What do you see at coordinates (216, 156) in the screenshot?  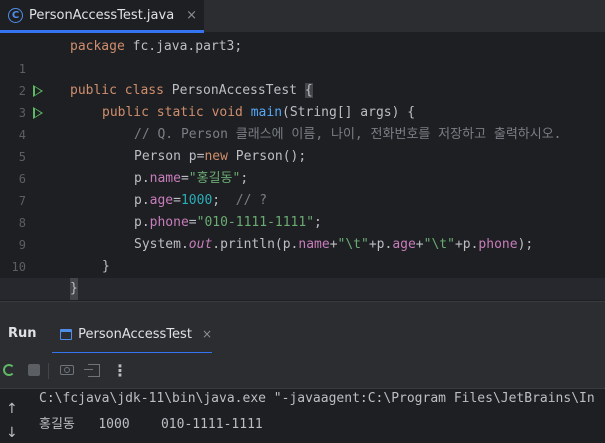 I see `code-token: new` at bounding box center [216, 156].